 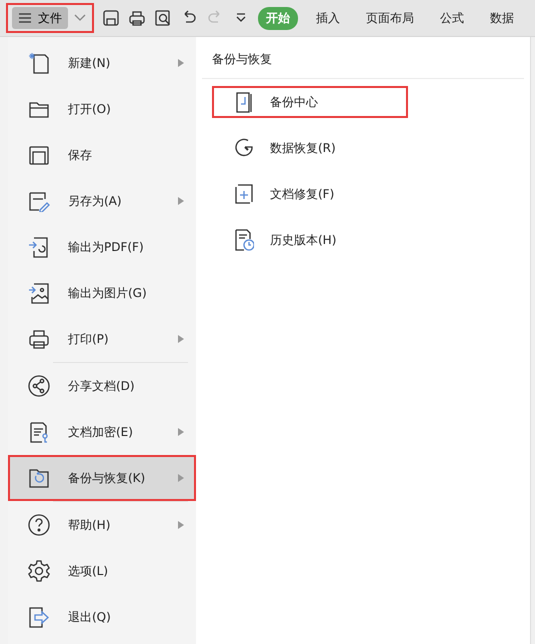 What do you see at coordinates (102, 201) in the screenshot?
I see `menu-item: 另存为(A)` at bounding box center [102, 201].